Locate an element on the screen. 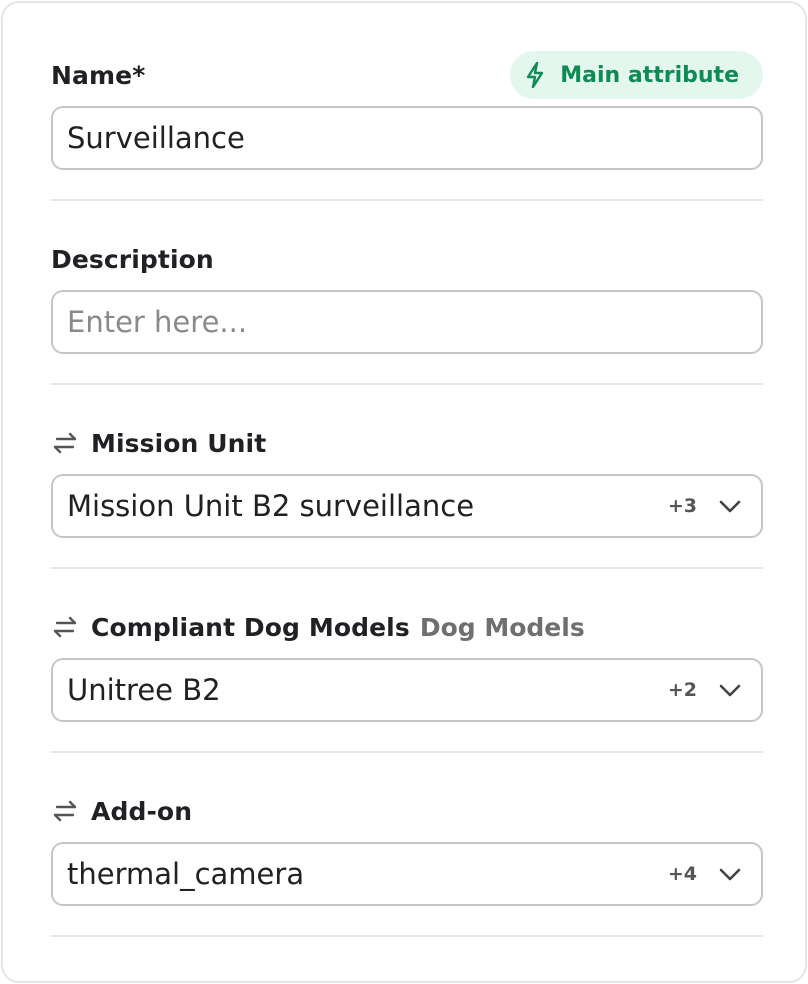 This screenshot has height=984, width=808. mission-unit-select: Mission Unit B2 surveillance +3 is located at coordinates (407, 506).